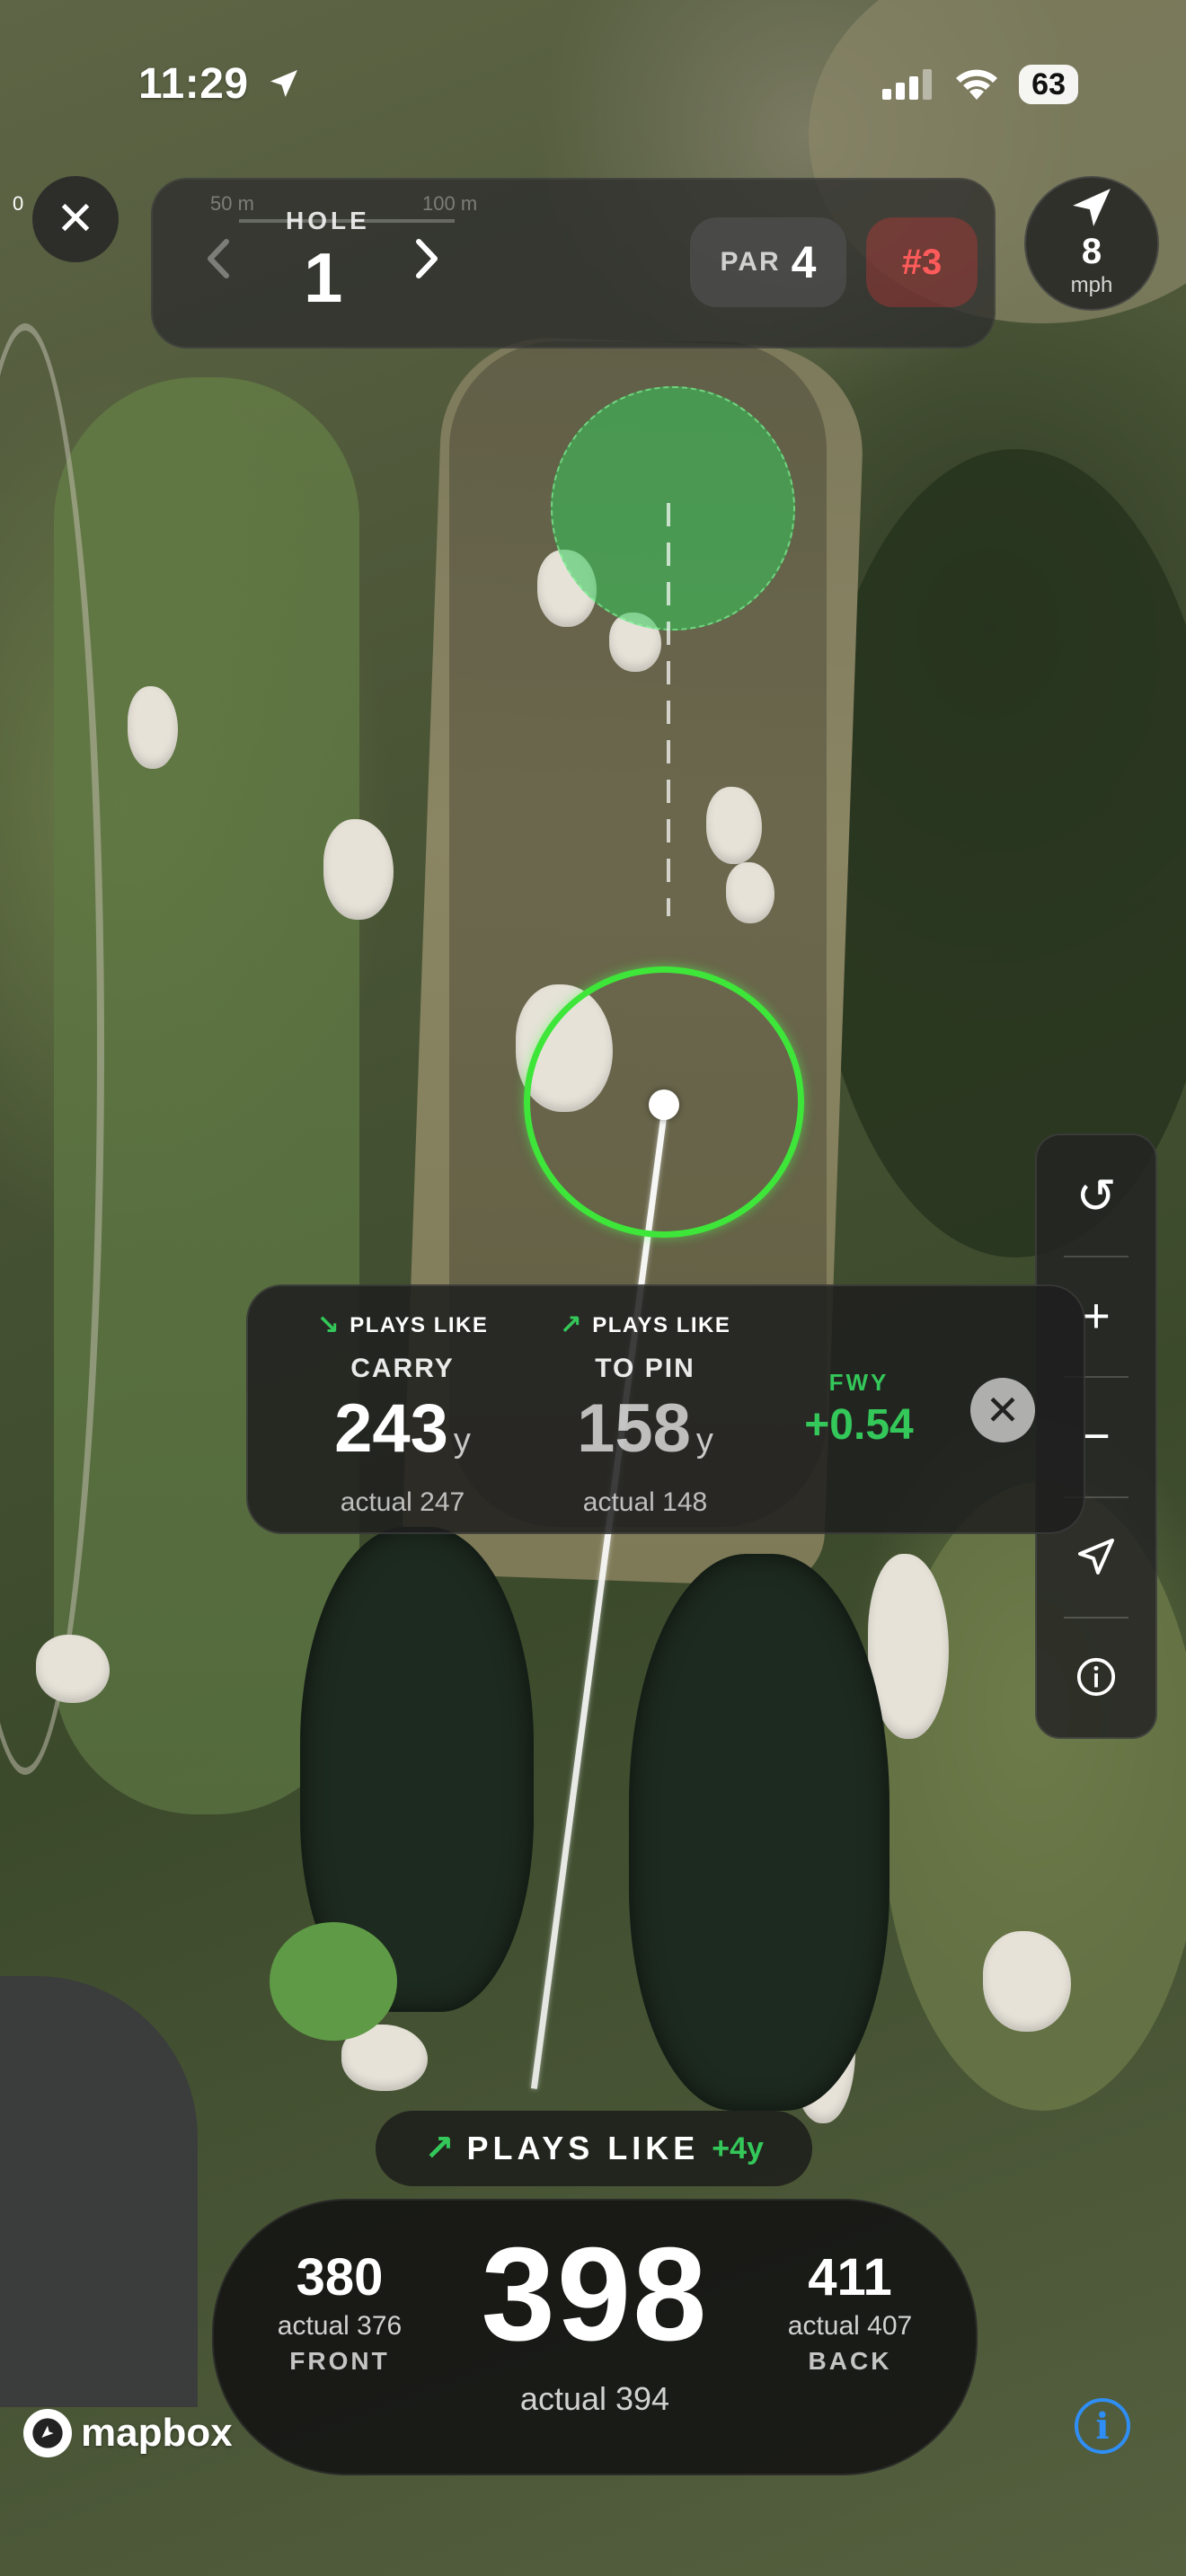 Image resolution: width=1186 pixels, height=2576 pixels. Describe the element at coordinates (99, 2191) in the screenshot. I see `parking-lot` at that location.